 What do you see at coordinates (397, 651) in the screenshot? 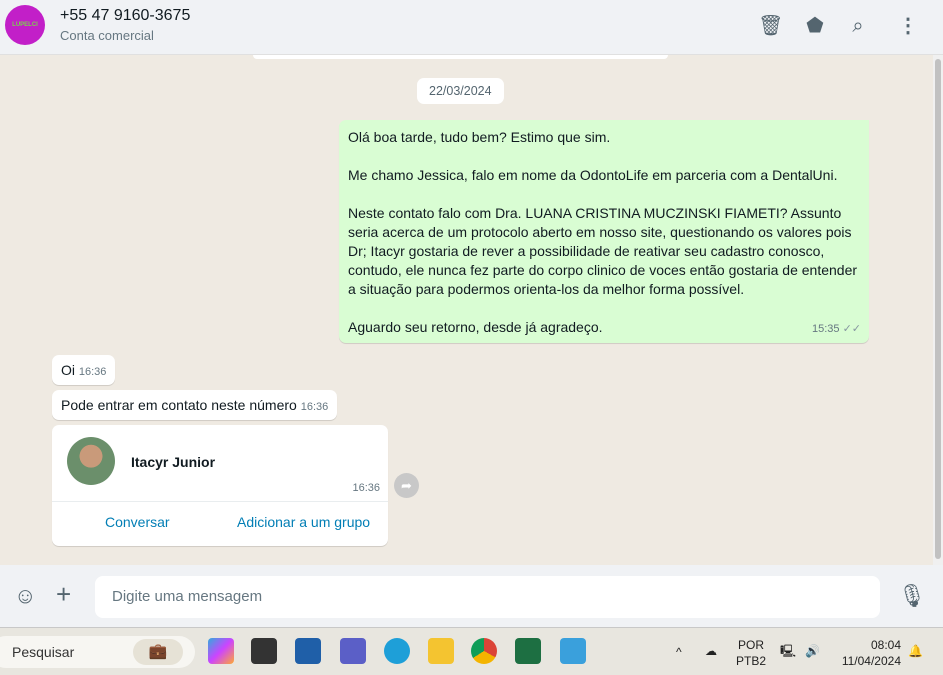
I see `edge-icon` at bounding box center [397, 651].